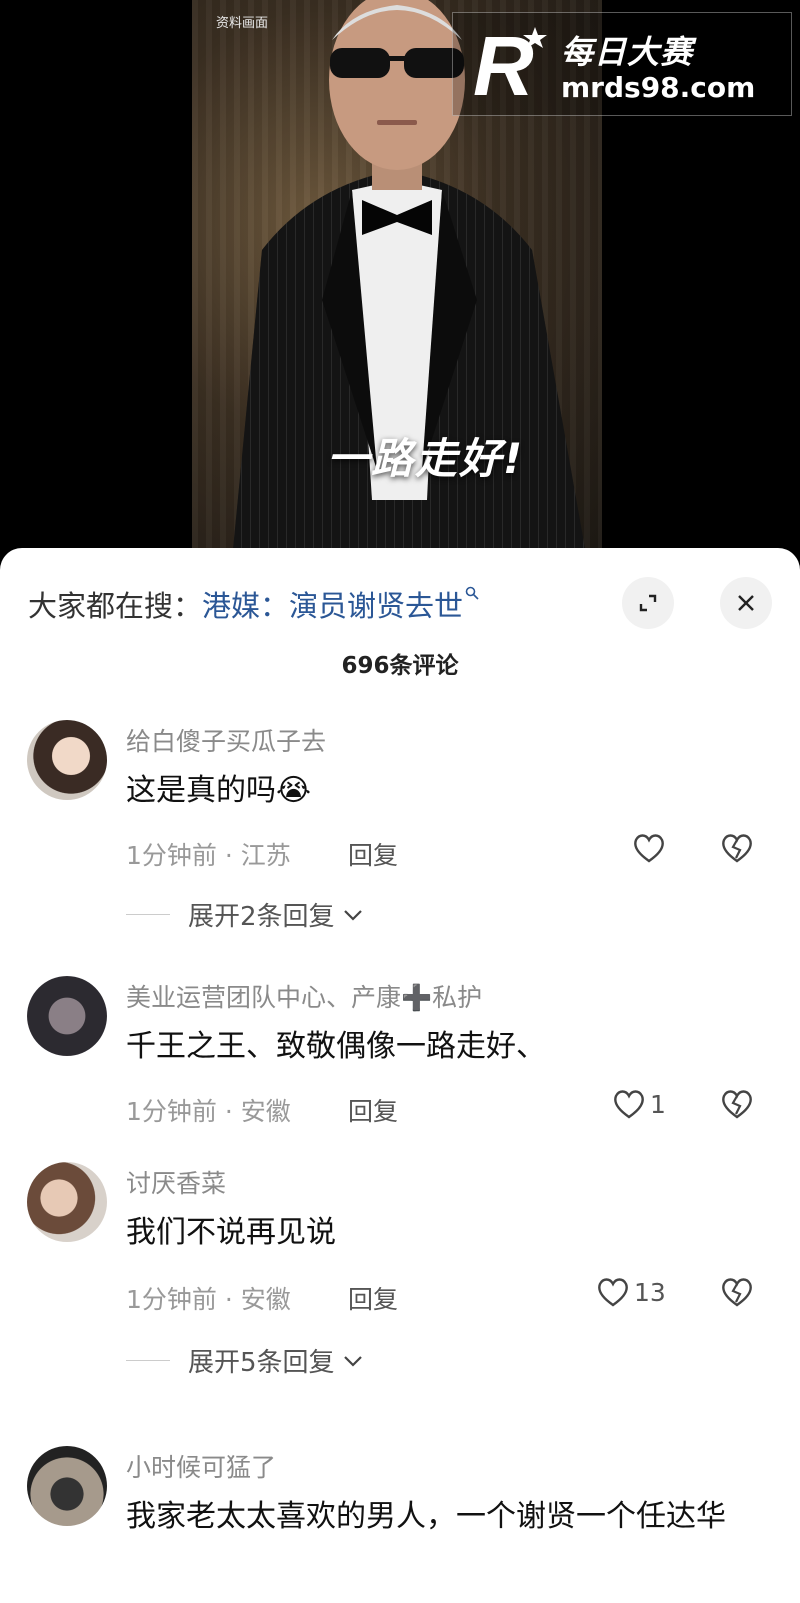 The height and width of the screenshot is (1603, 800). Describe the element at coordinates (650, 1292) in the screenshot. I see `like-count: 13` at that location.